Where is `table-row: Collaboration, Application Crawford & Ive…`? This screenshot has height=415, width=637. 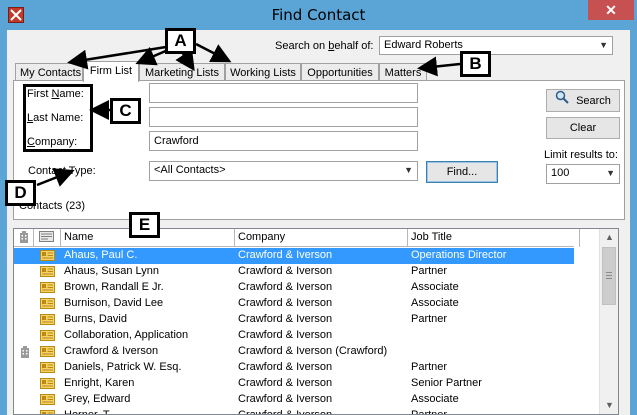 table-row: Collaboration, Application Crawford & Ive… is located at coordinates (294, 336).